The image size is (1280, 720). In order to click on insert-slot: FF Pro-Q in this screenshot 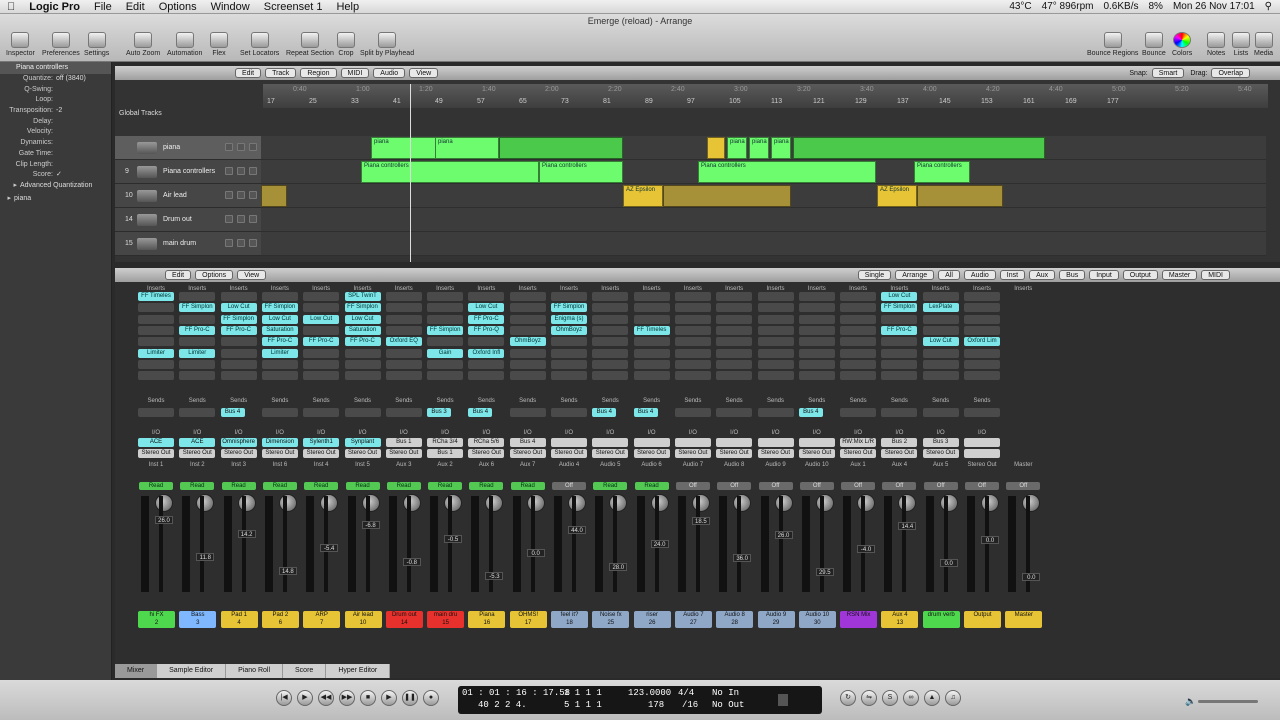, I will do `click(486, 330)`.